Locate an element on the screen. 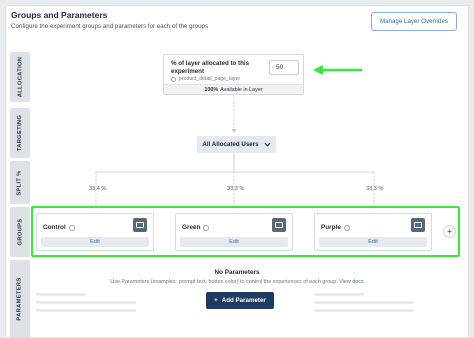 Image resolution: width=474 pixels, height=338 pixels. docs-link: docs is located at coordinates (357, 282).